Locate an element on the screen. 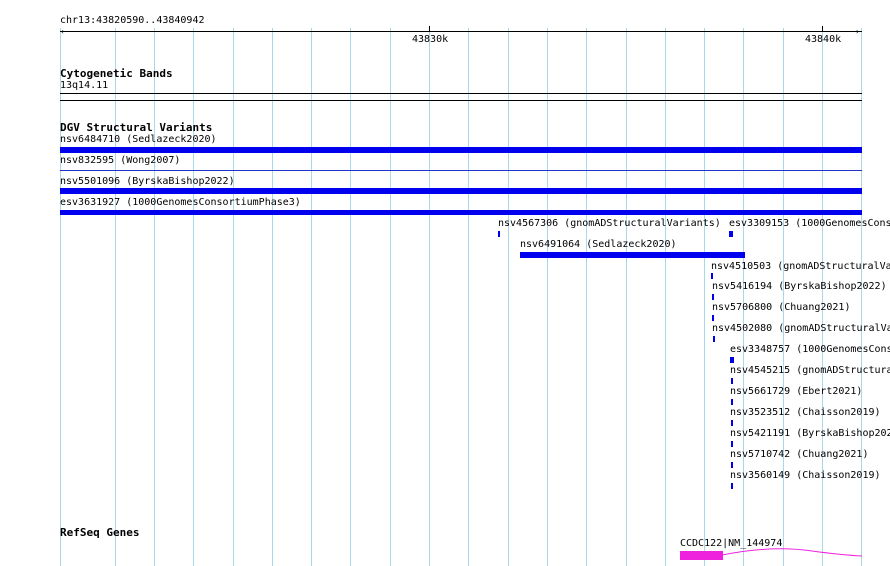  variant-label: nsv3523512 (Chaisson2019) is located at coordinates (805, 412).